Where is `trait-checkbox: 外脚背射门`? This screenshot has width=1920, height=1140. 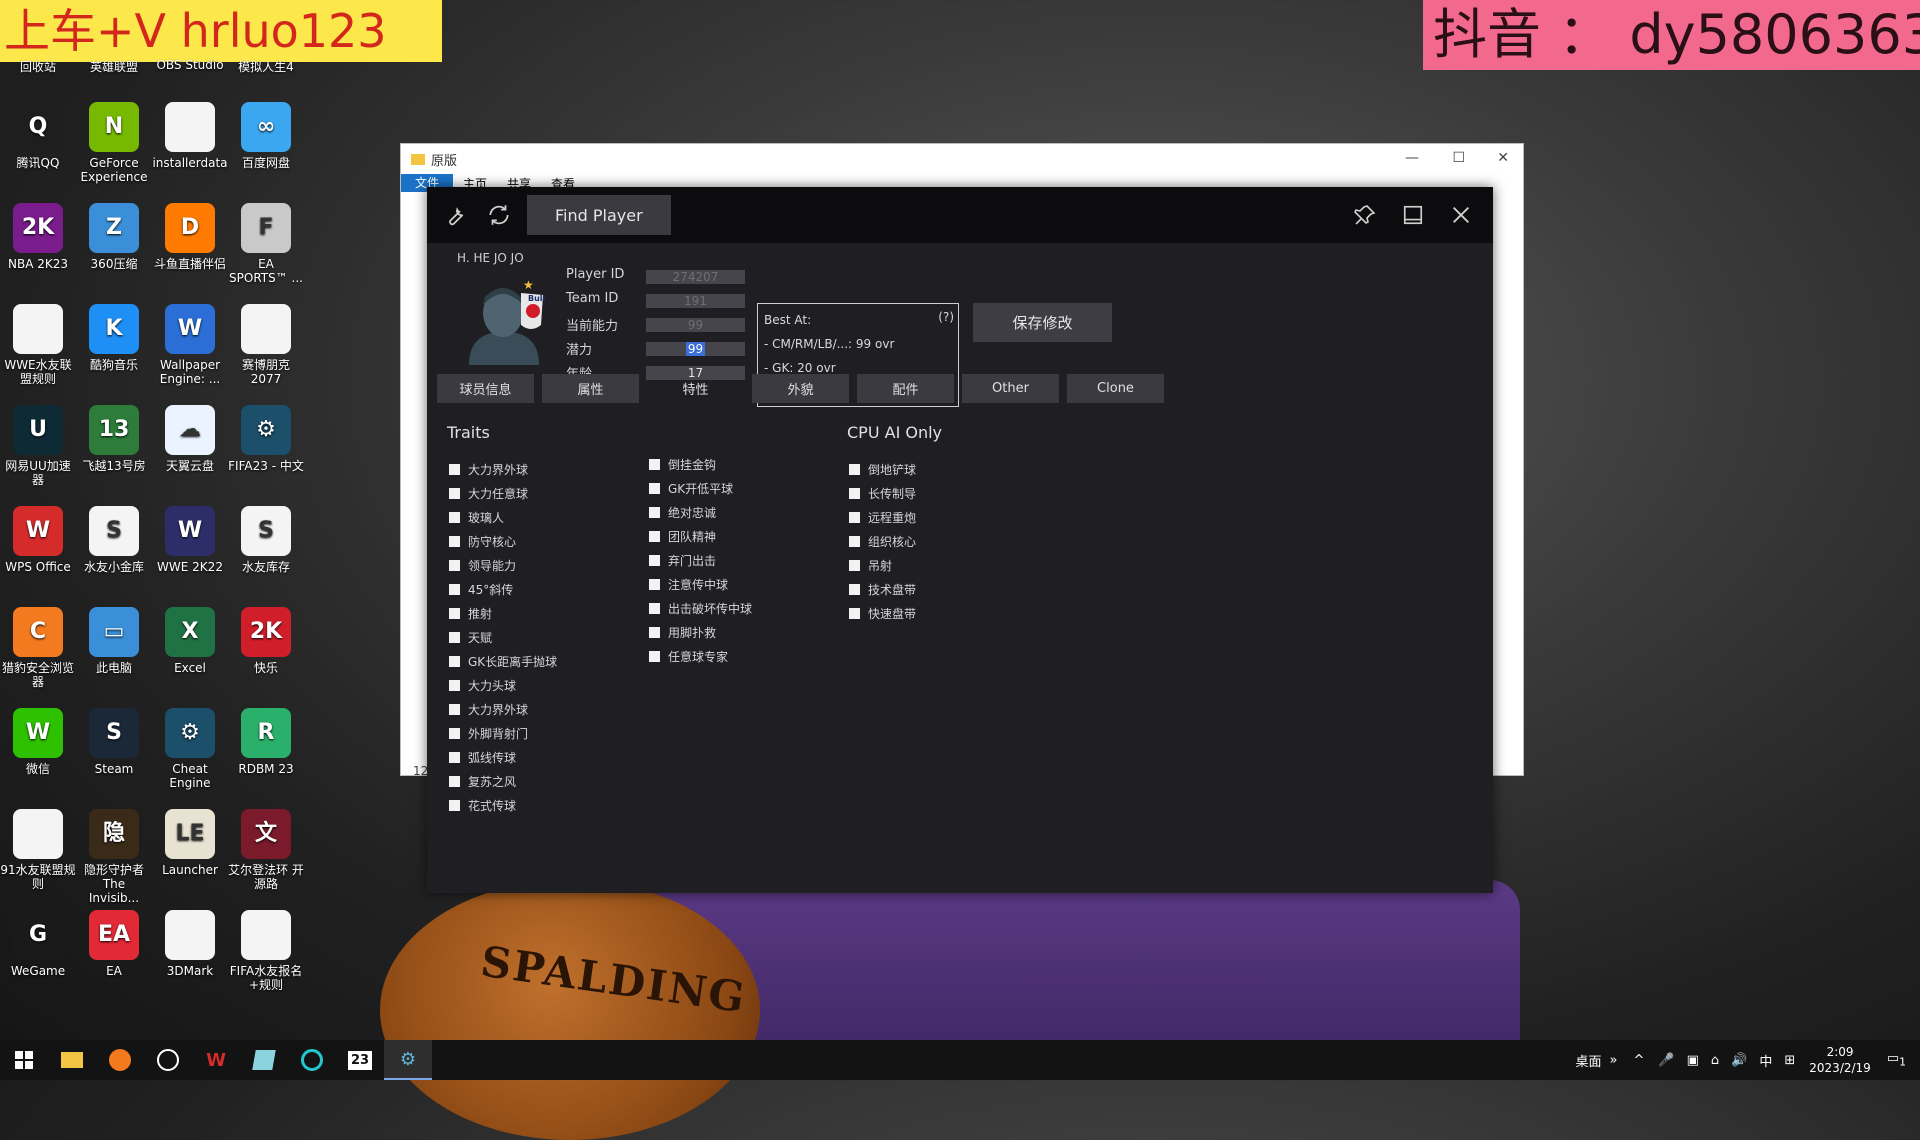
trait-checkbox: 外脚背射门 is located at coordinates (488, 733).